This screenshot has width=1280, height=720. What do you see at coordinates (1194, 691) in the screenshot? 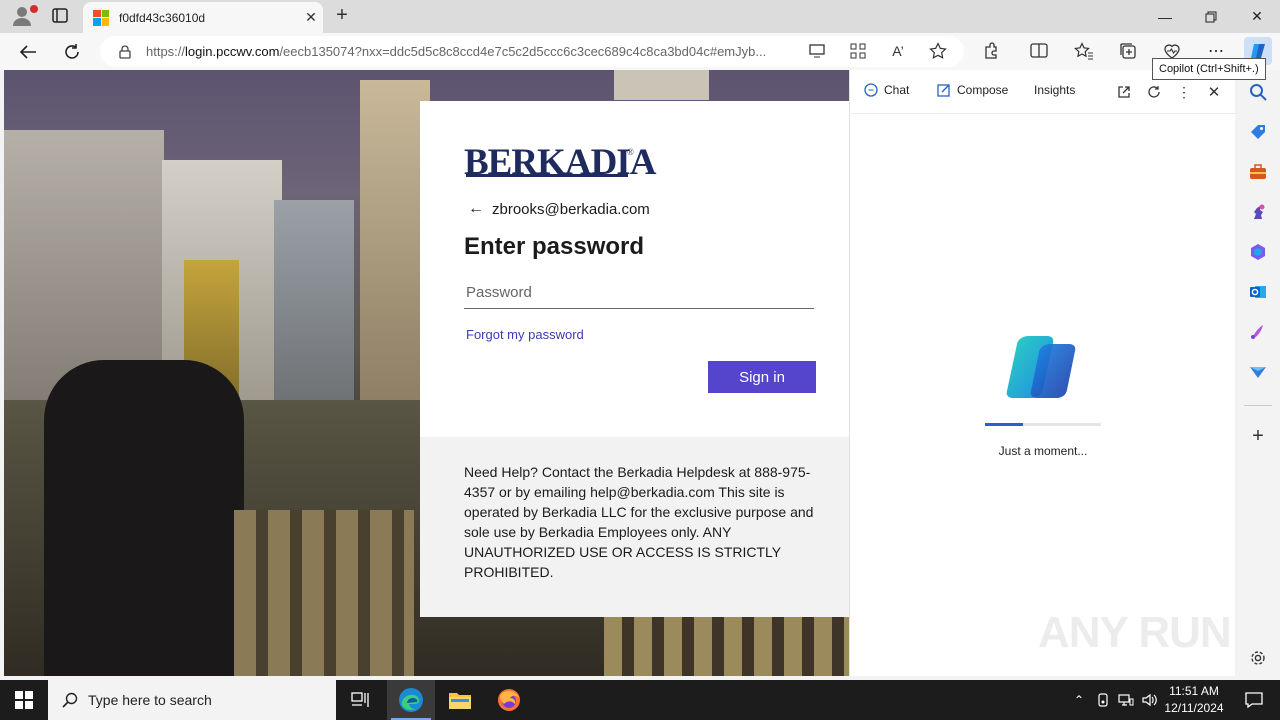
I see `clock-time: 11:51 AM` at bounding box center [1194, 691].